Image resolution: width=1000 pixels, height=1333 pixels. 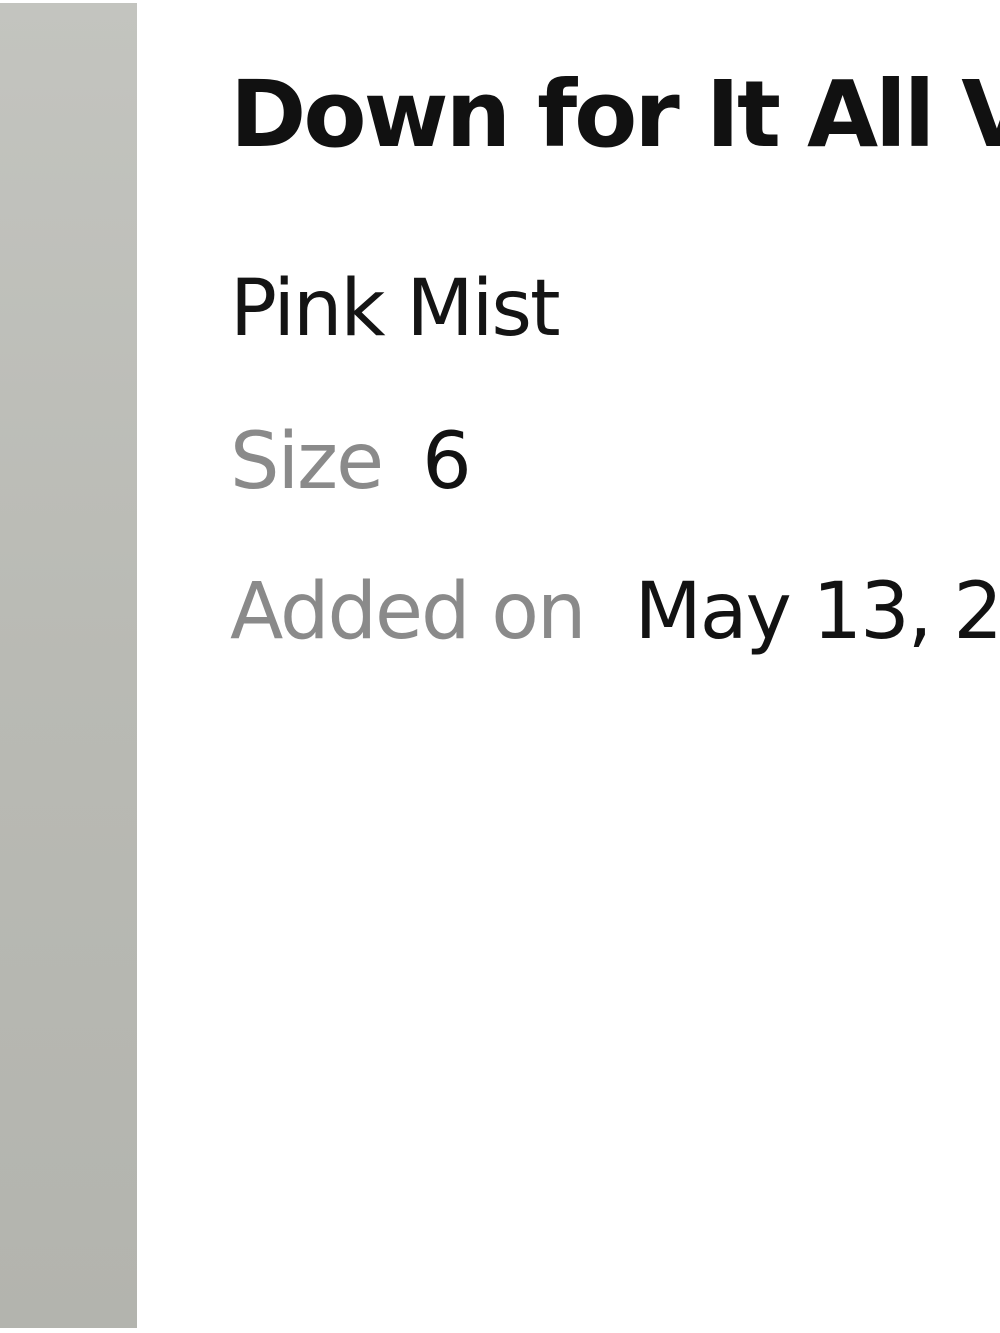 I want to click on size-row: Size 6, so click(x=351, y=462).